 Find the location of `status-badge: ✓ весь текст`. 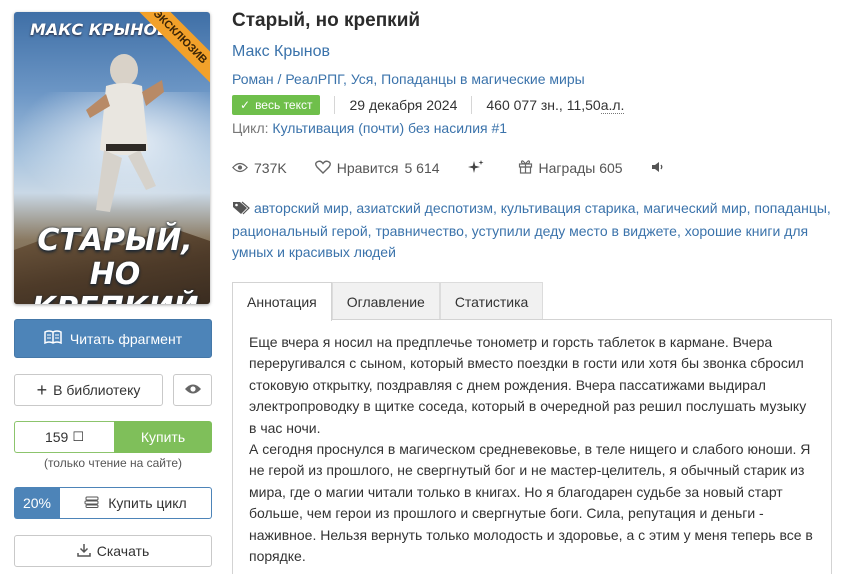

status-badge: ✓ весь текст is located at coordinates (276, 105).